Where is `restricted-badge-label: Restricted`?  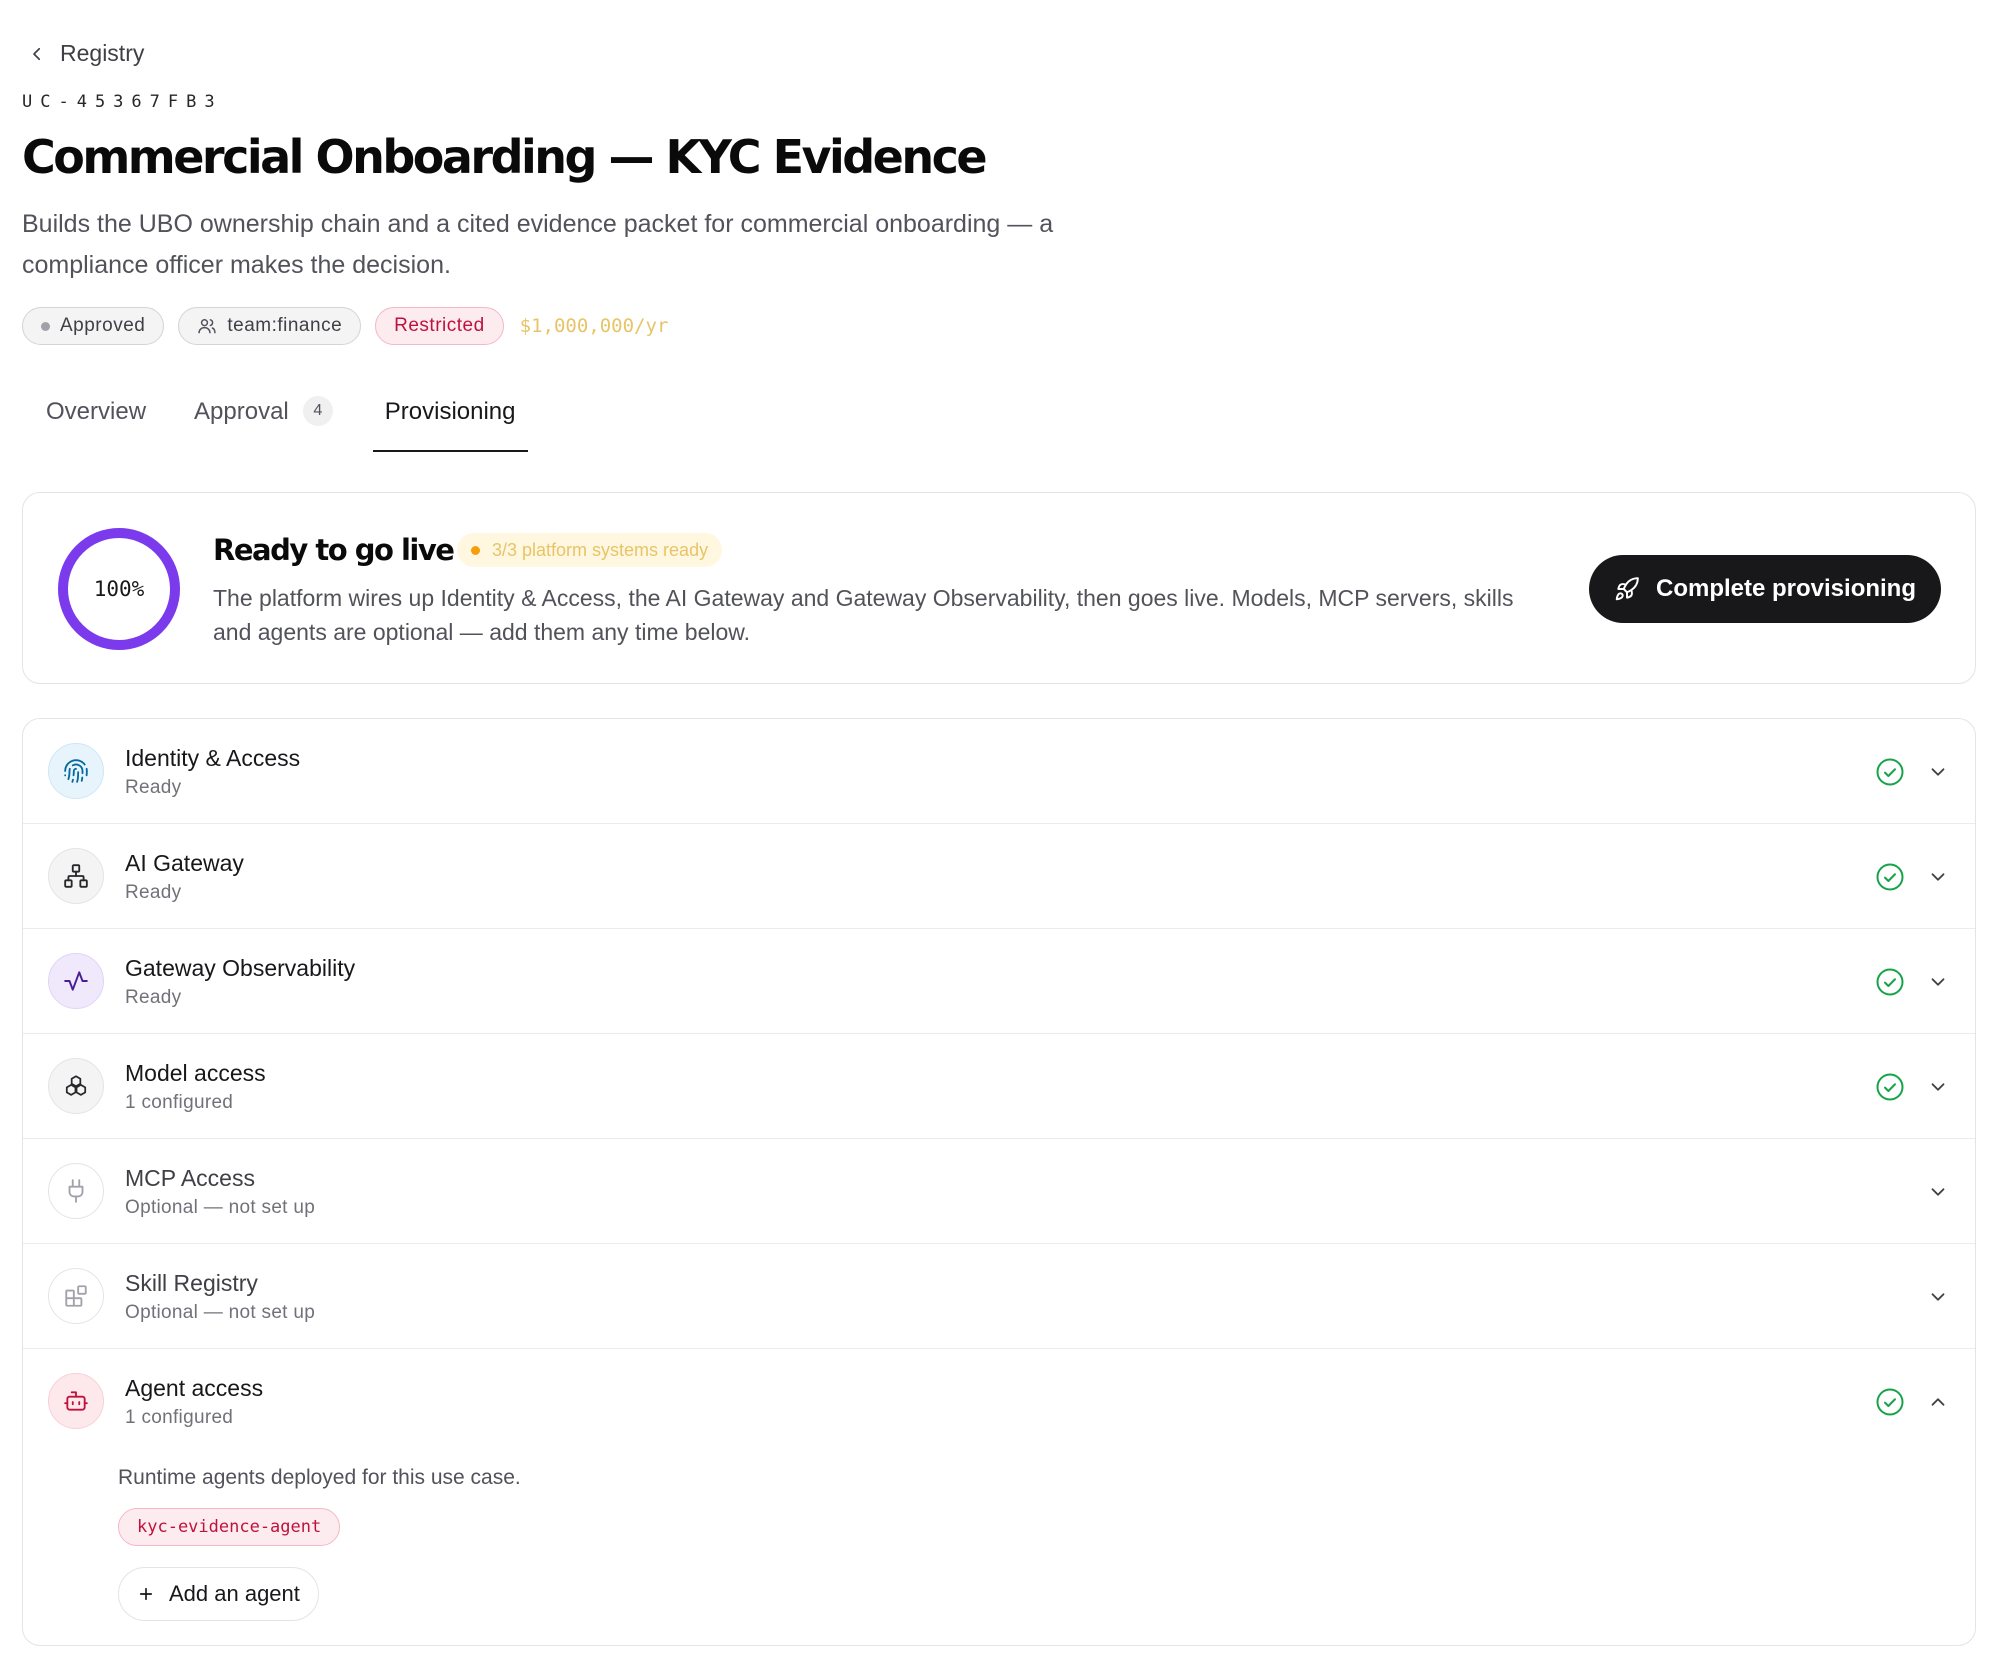 restricted-badge-label: Restricted is located at coordinates (439, 325).